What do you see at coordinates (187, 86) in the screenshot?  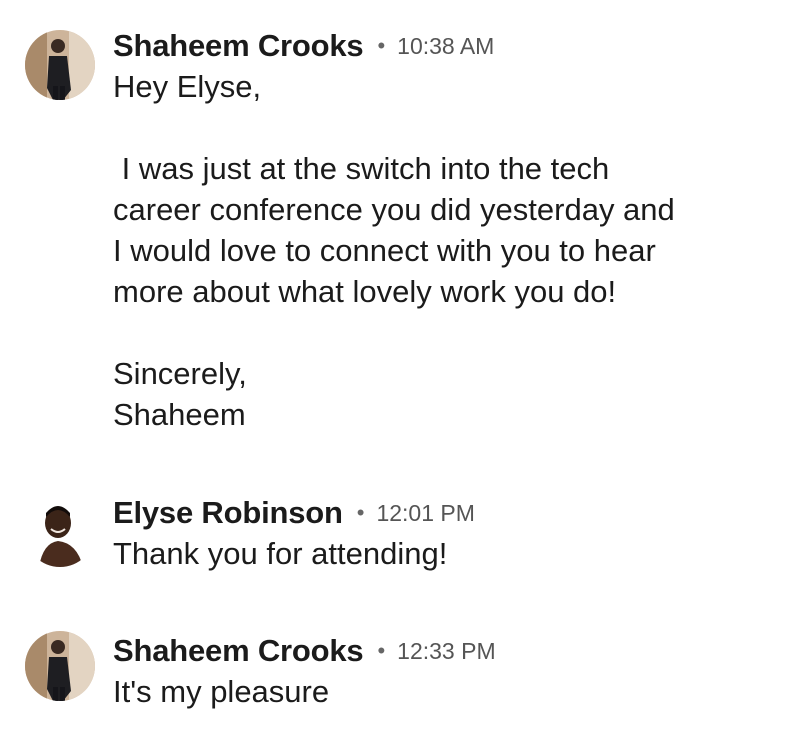 I see `message-line: Hey Elyse,` at bounding box center [187, 86].